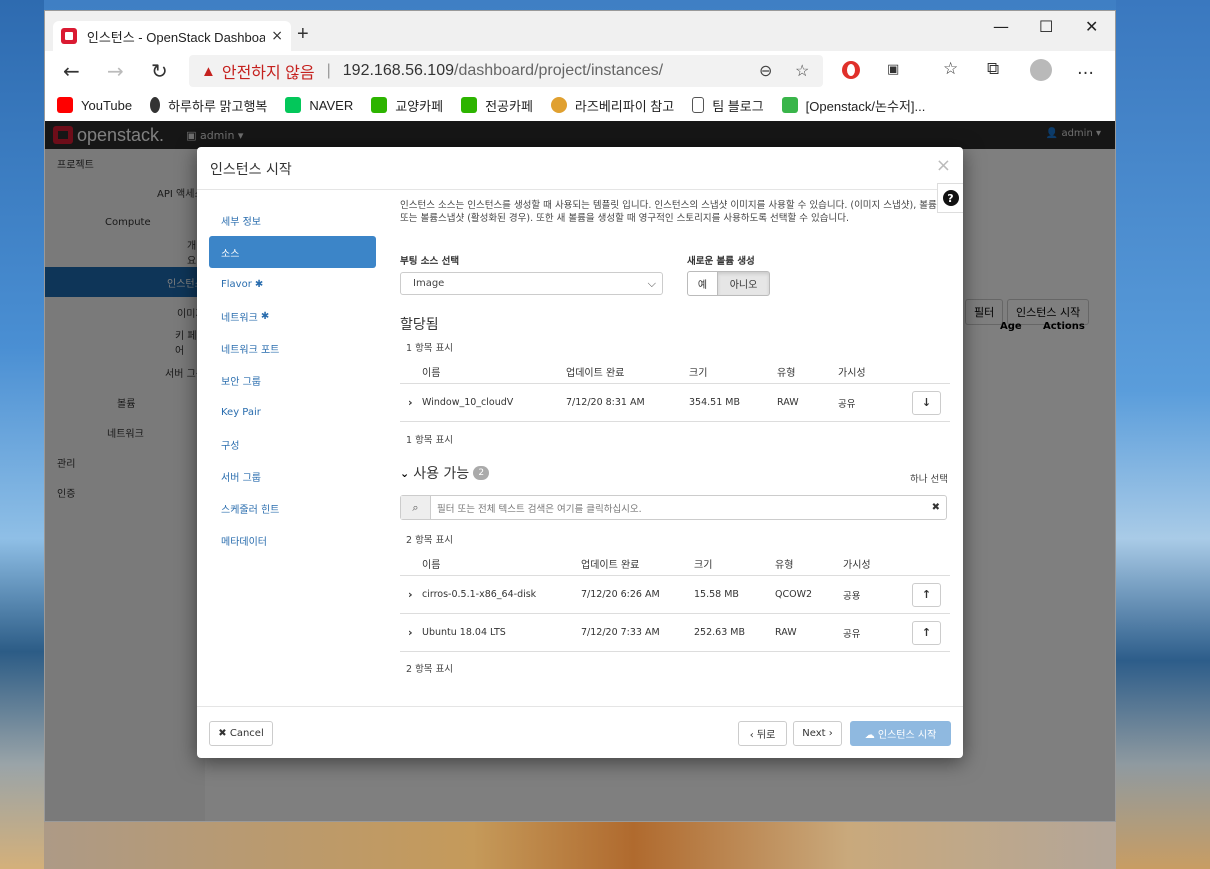  I want to click on new-tab-button: +, so click(303, 34).